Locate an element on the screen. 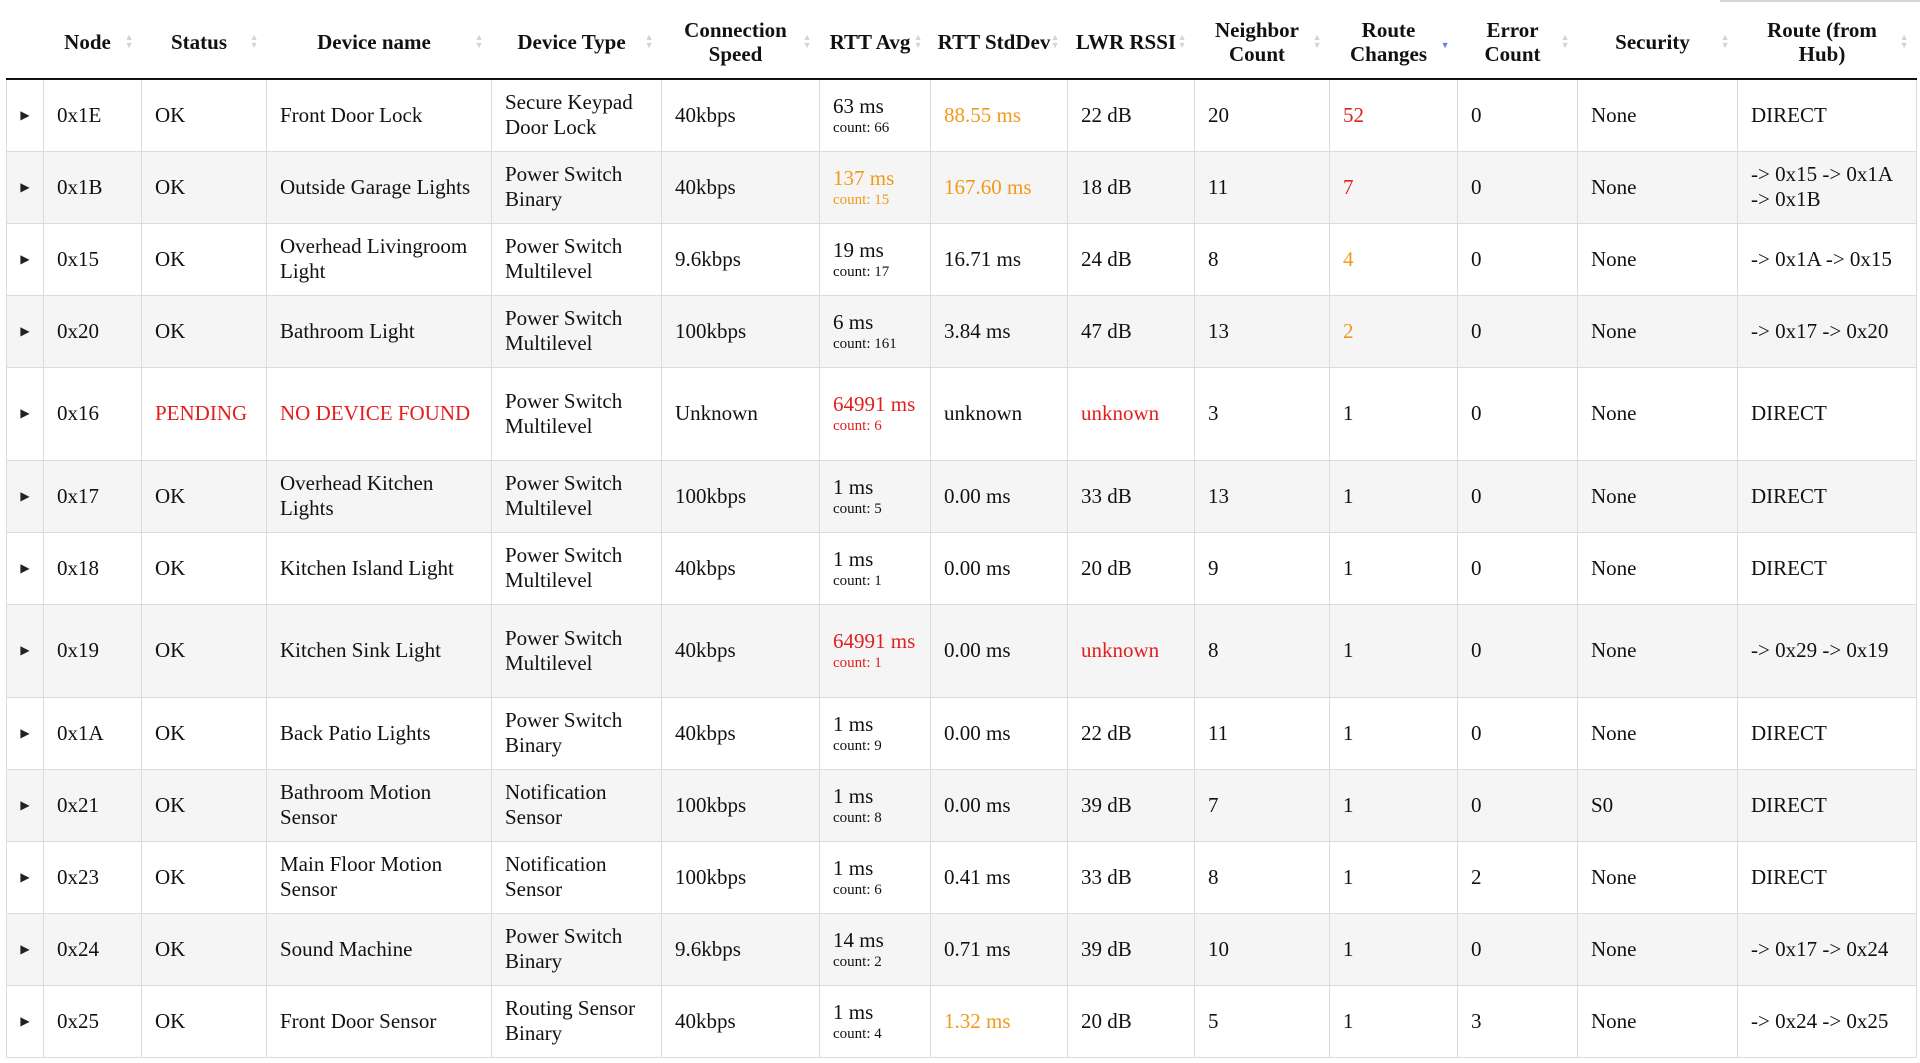 This screenshot has height=1063, width=1920. cell-lwr-rssi: 18 dB is located at coordinates (1131, 187).